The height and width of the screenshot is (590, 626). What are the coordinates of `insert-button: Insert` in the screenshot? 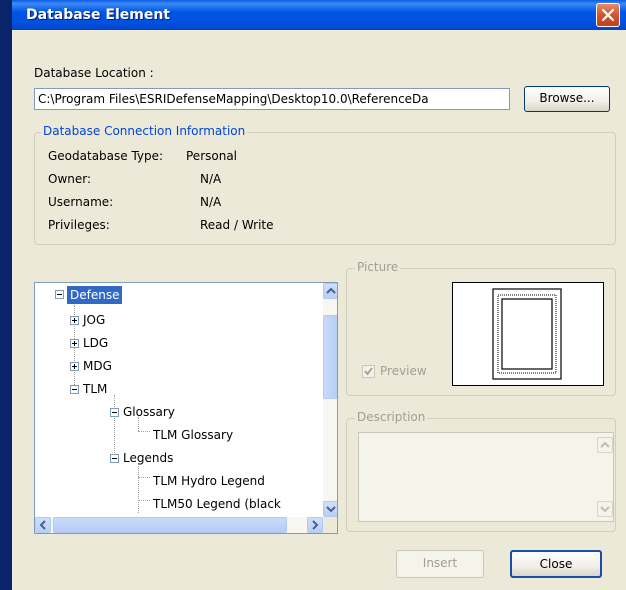 It's located at (440, 564).